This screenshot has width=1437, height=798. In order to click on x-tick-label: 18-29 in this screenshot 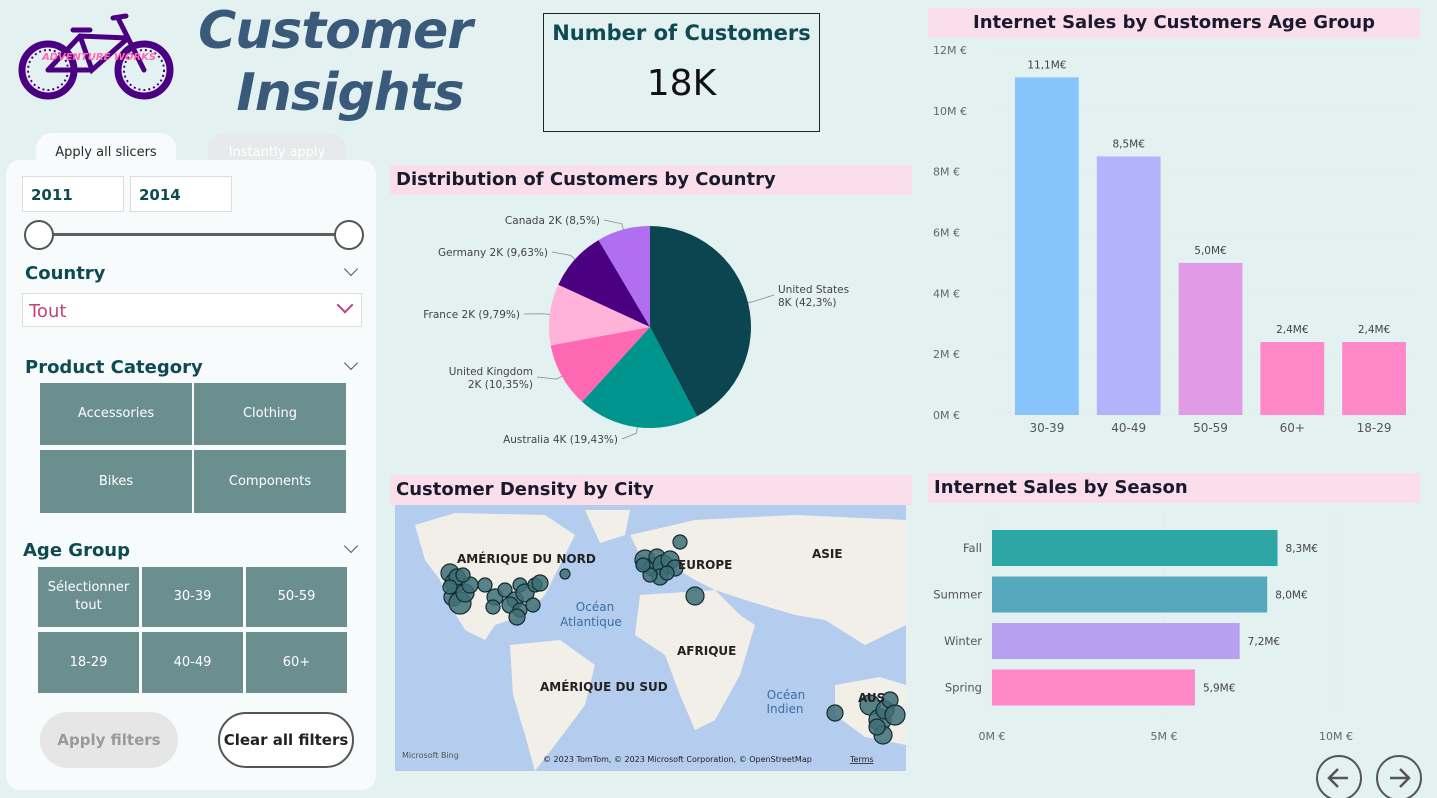, I will do `click(1374, 428)`.